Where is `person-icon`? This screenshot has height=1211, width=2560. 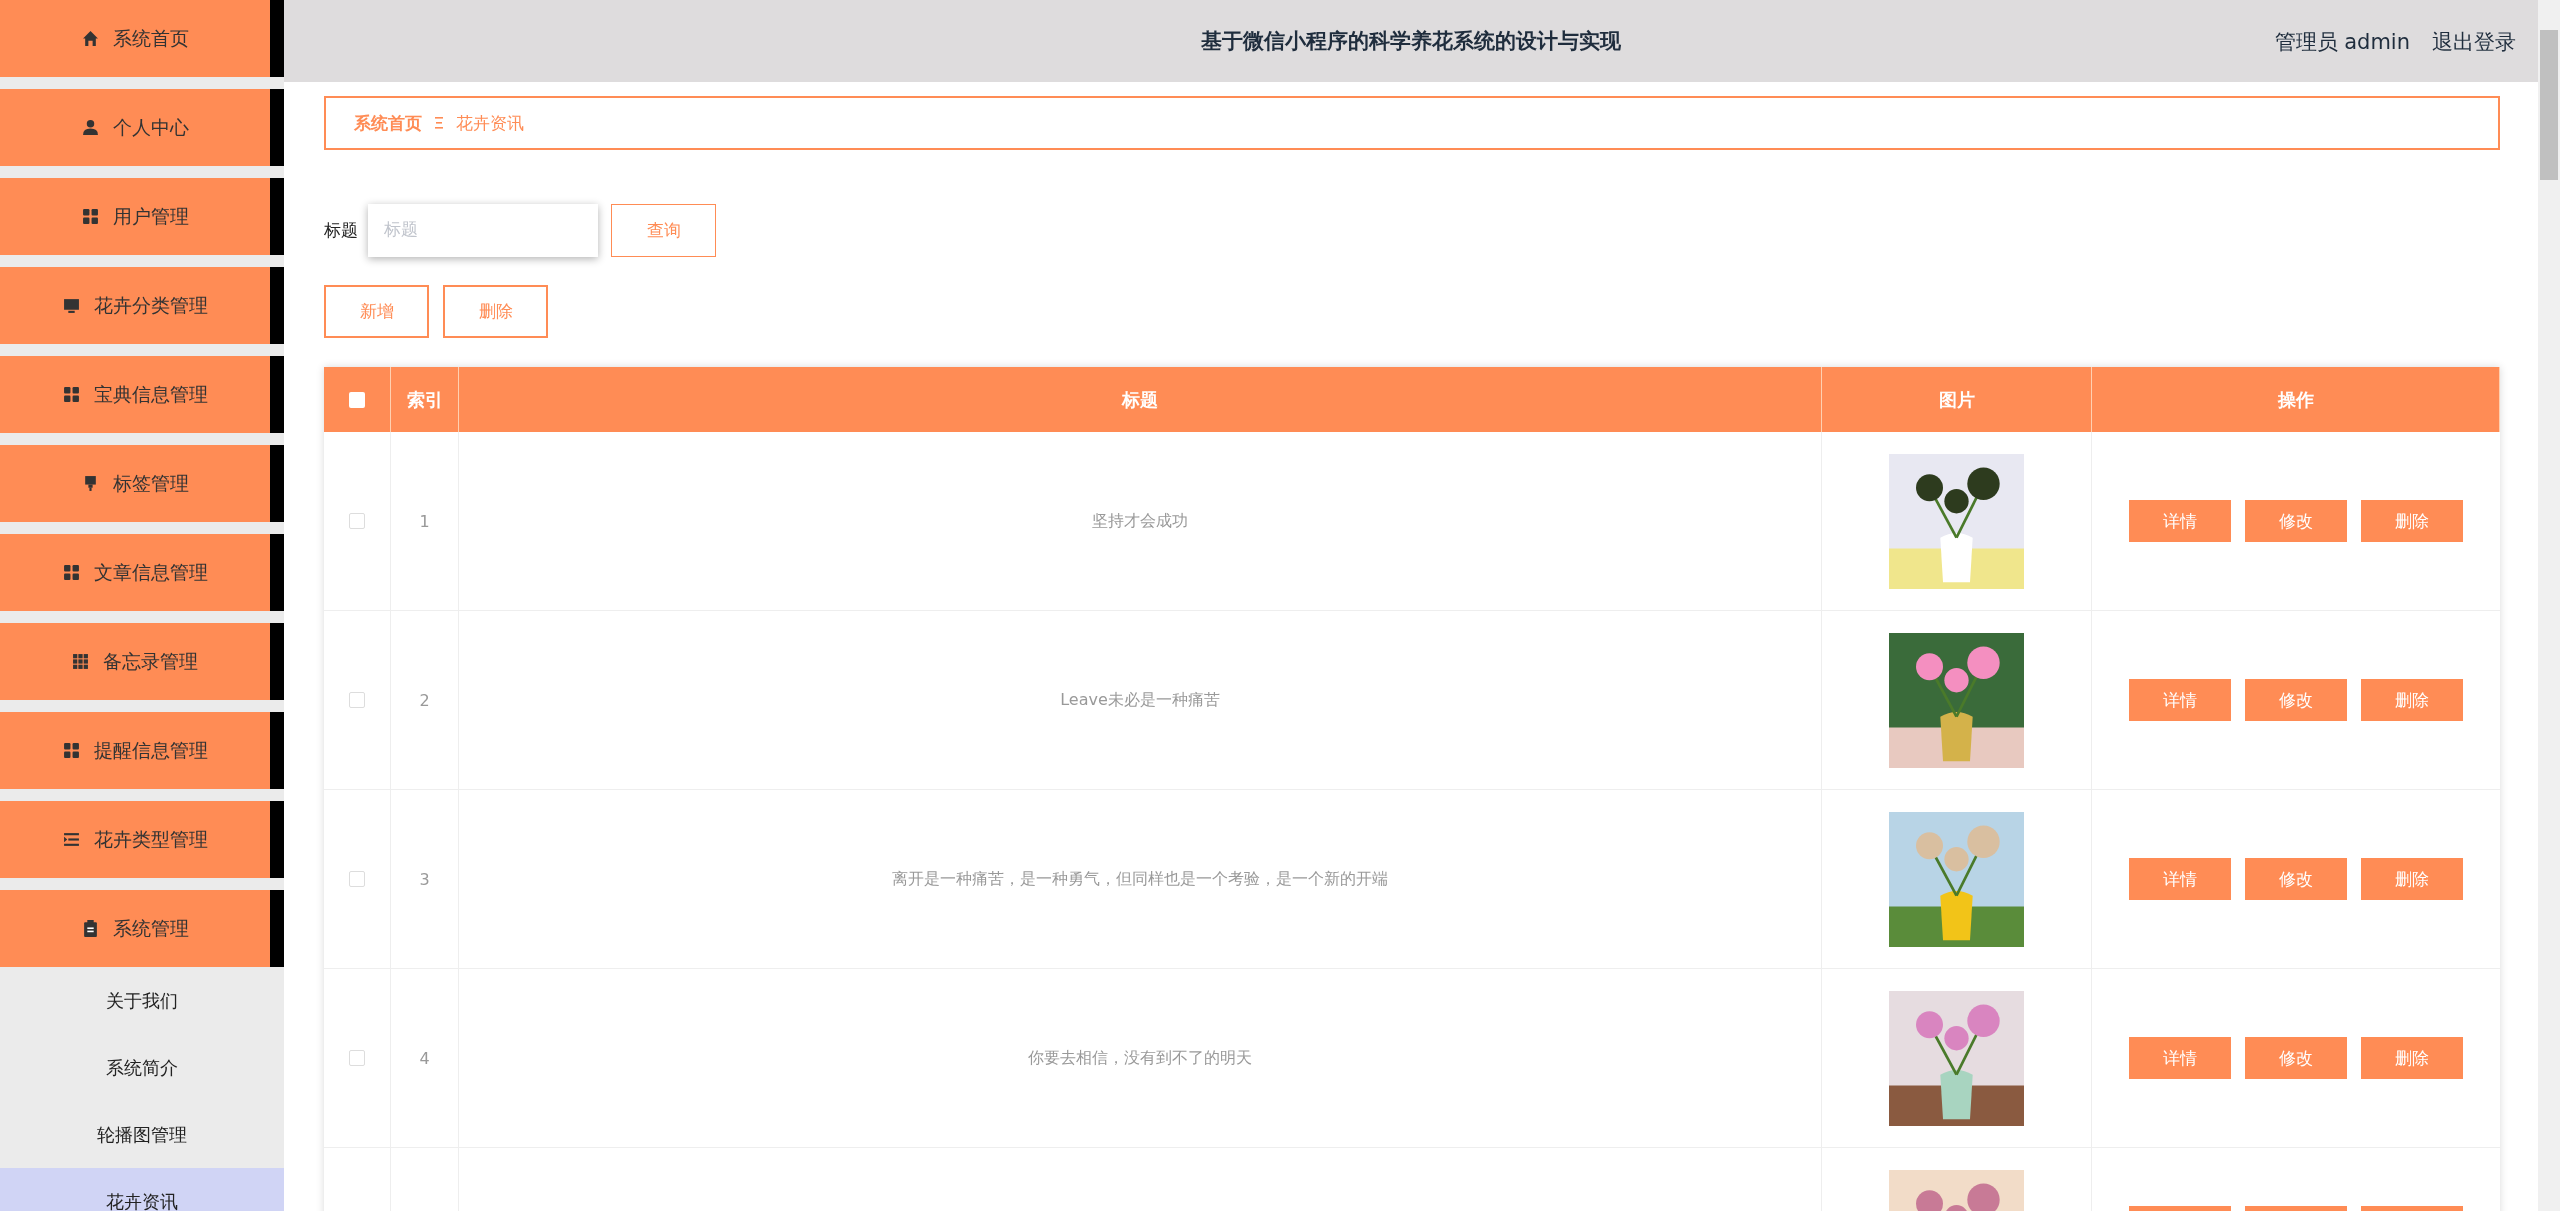
person-icon is located at coordinates (90, 127).